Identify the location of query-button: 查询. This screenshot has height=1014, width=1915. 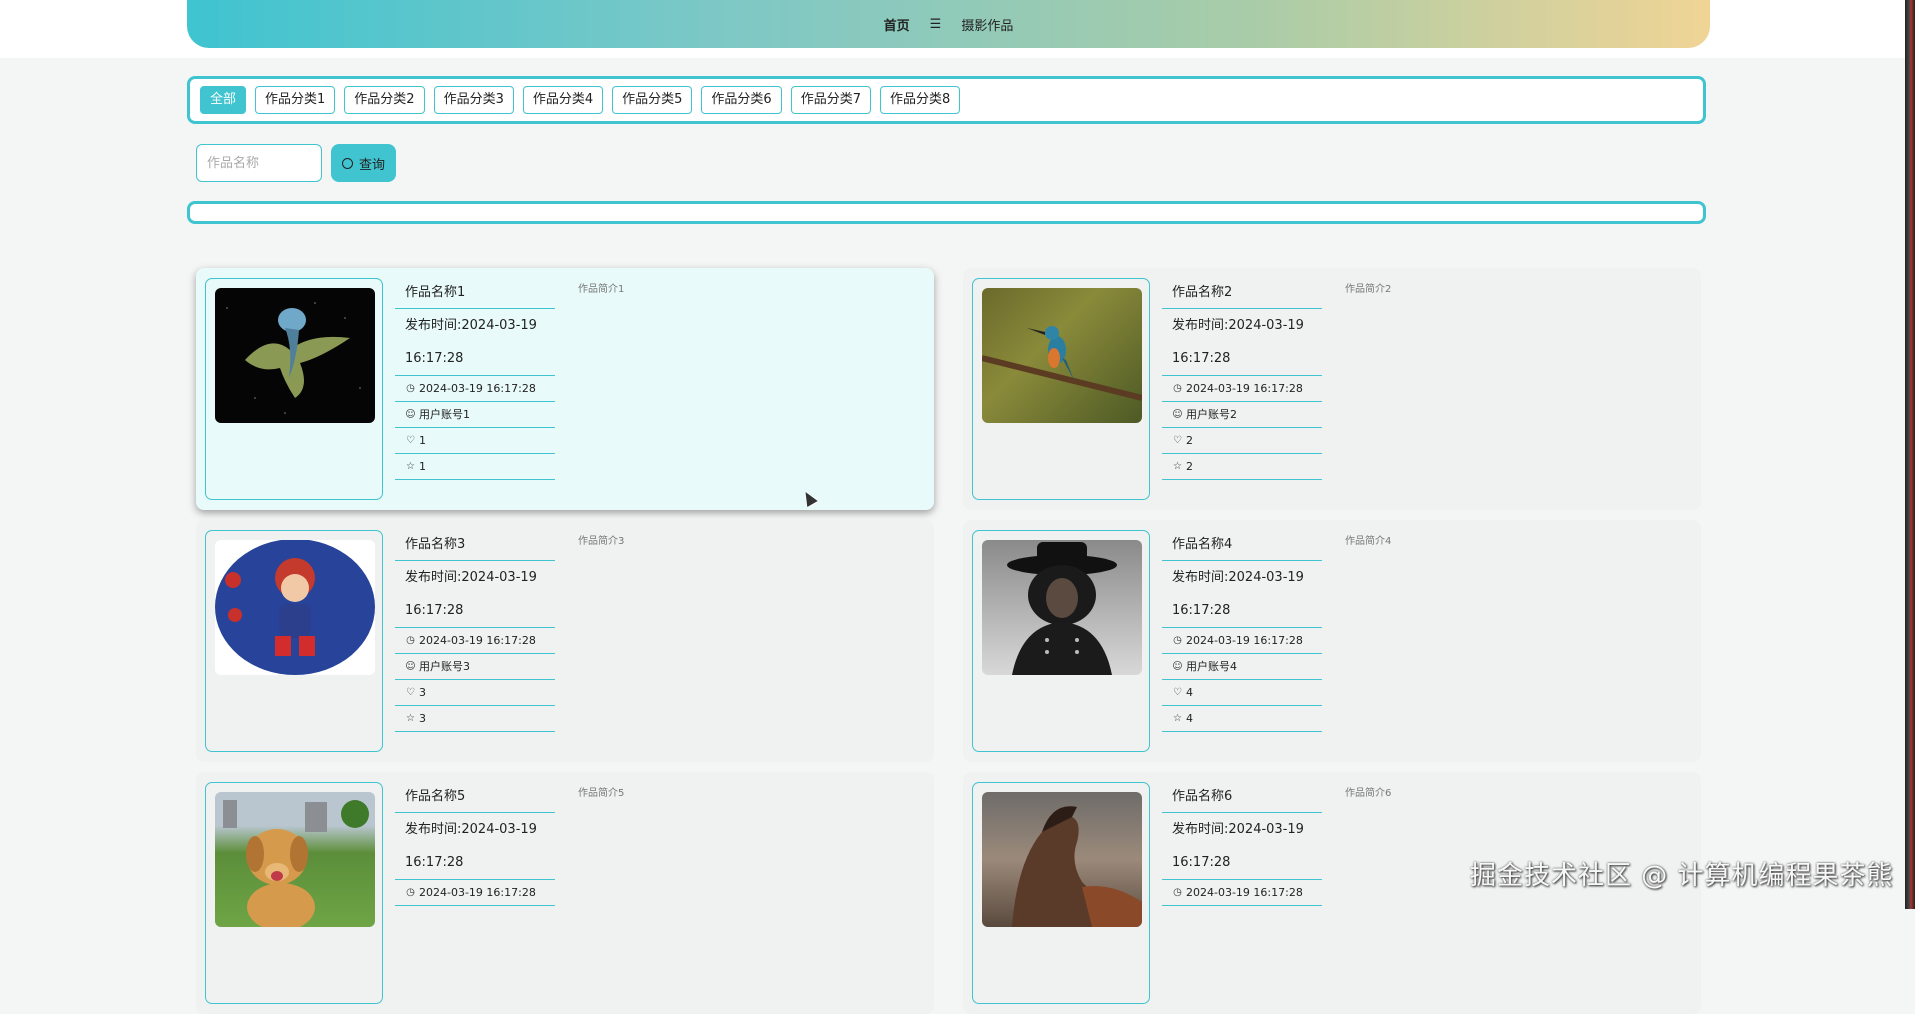
(363, 163).